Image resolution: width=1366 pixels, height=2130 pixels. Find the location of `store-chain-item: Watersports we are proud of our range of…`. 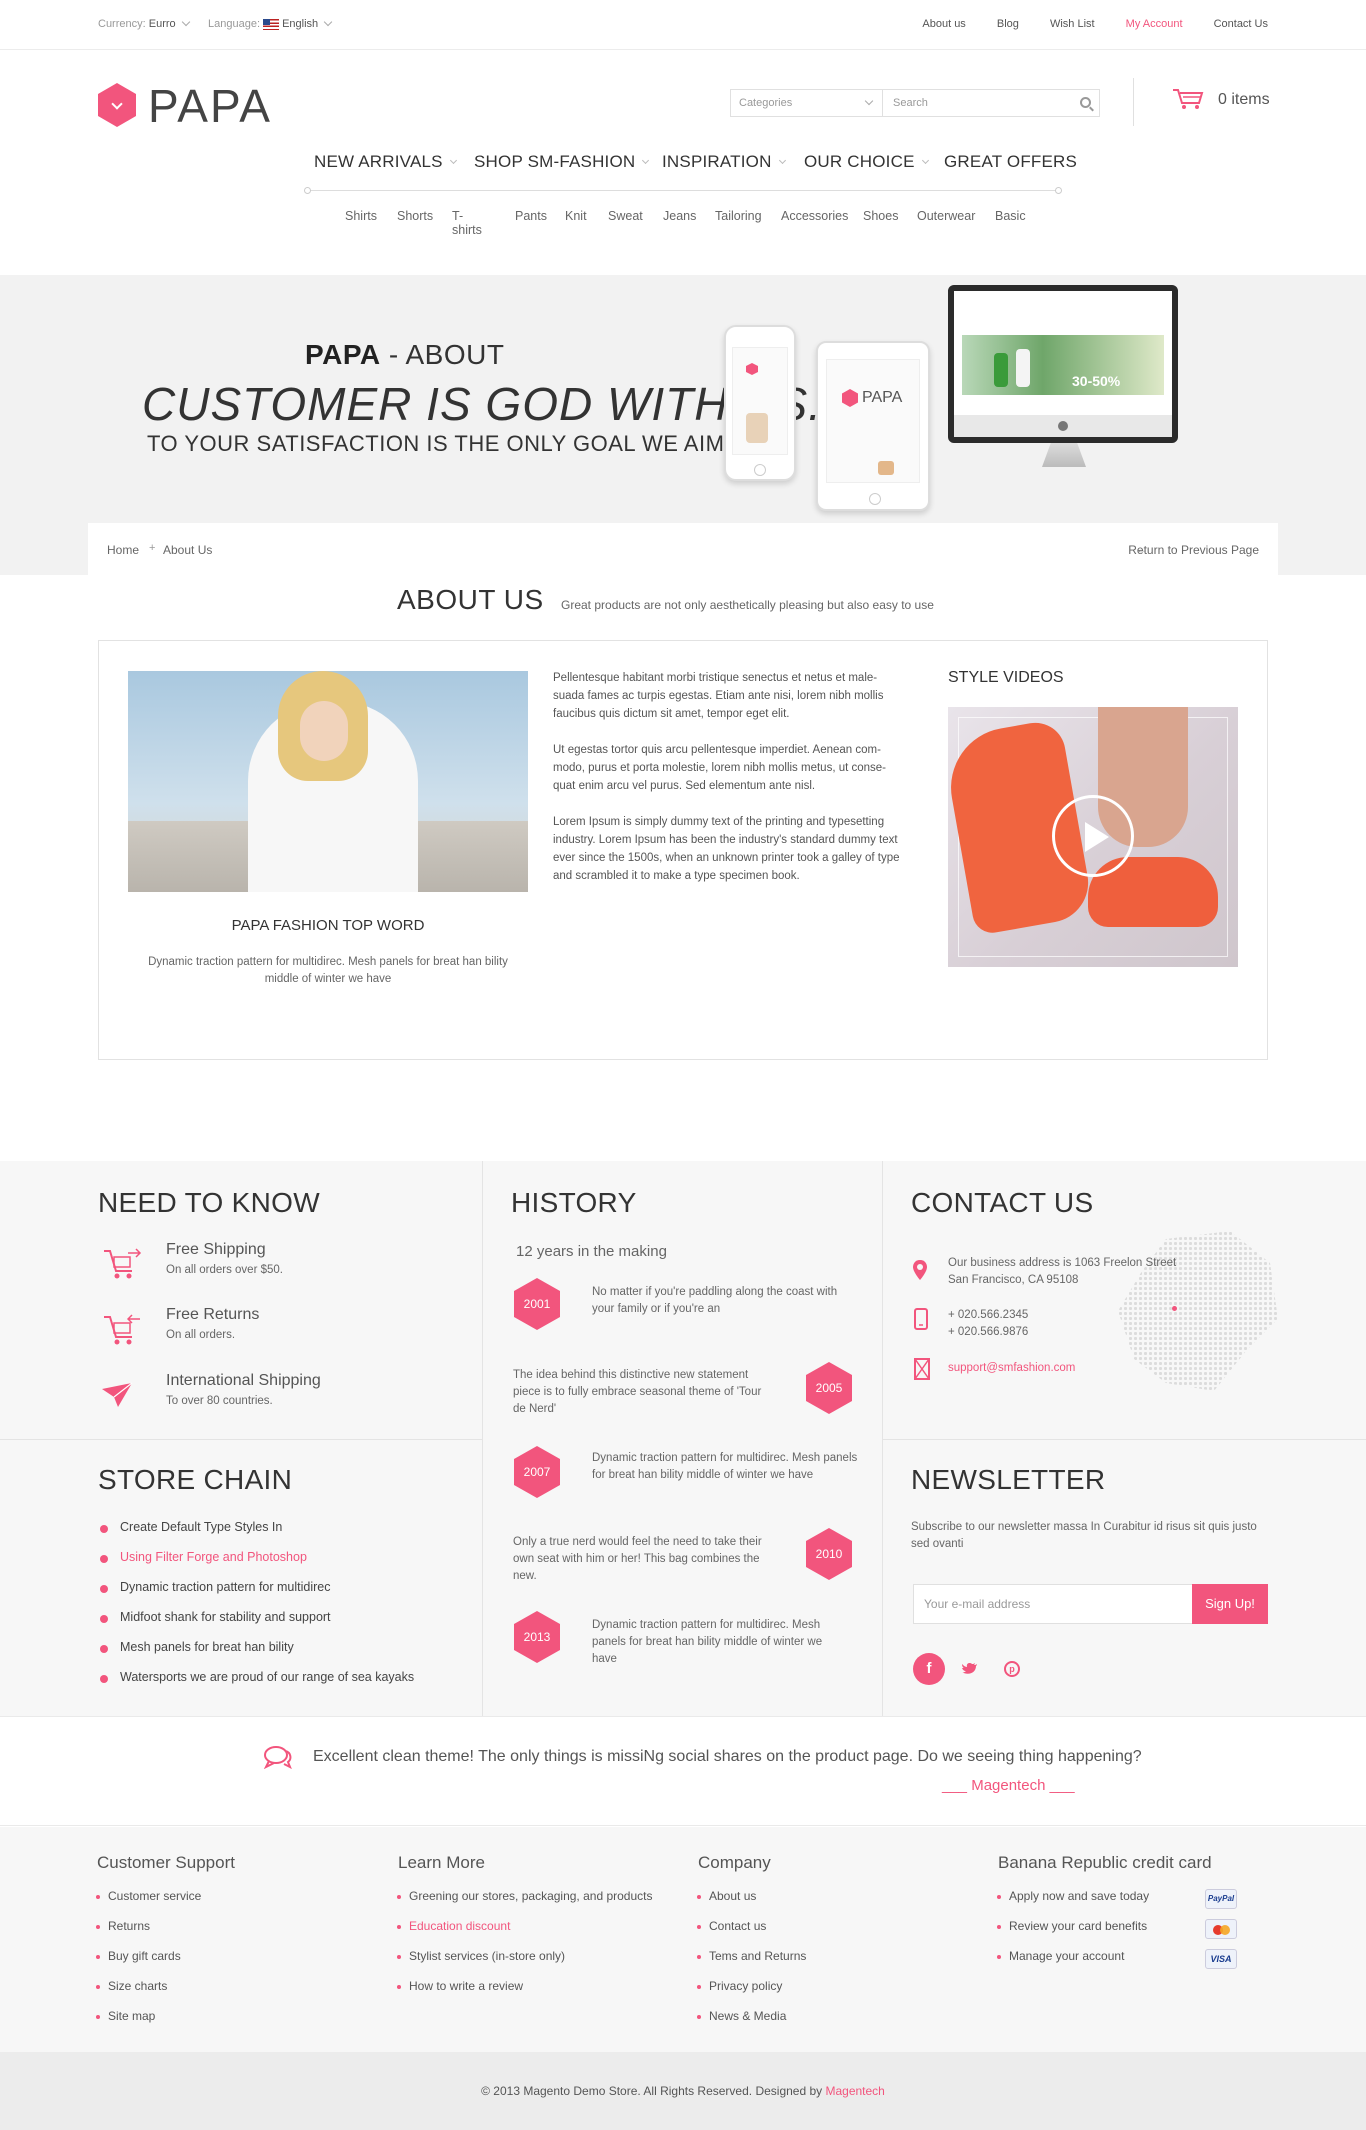

store-chain-item: Watersports we are proud of our range of… is located at coordinates (267, 1677).